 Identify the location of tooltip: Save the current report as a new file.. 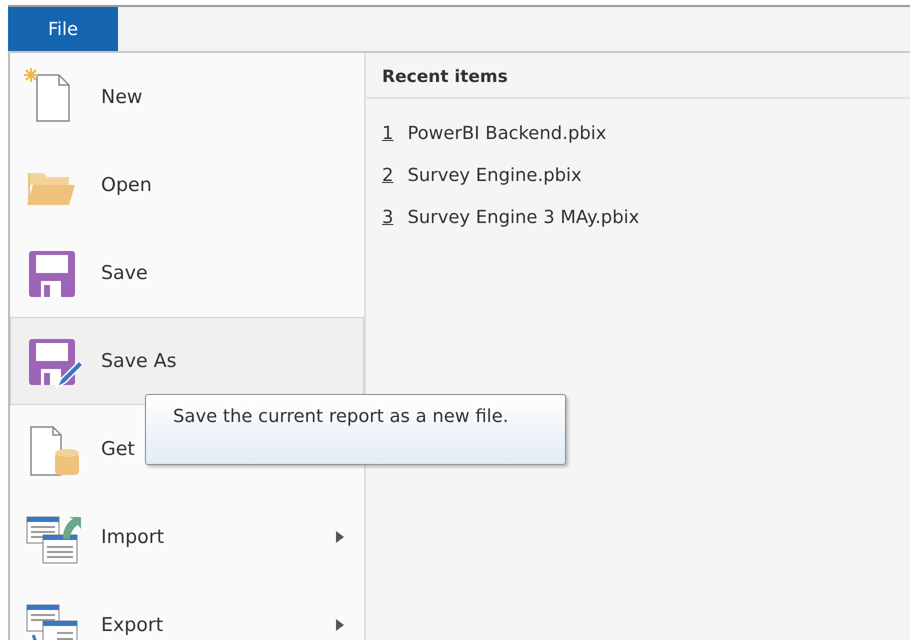
(355, 429).